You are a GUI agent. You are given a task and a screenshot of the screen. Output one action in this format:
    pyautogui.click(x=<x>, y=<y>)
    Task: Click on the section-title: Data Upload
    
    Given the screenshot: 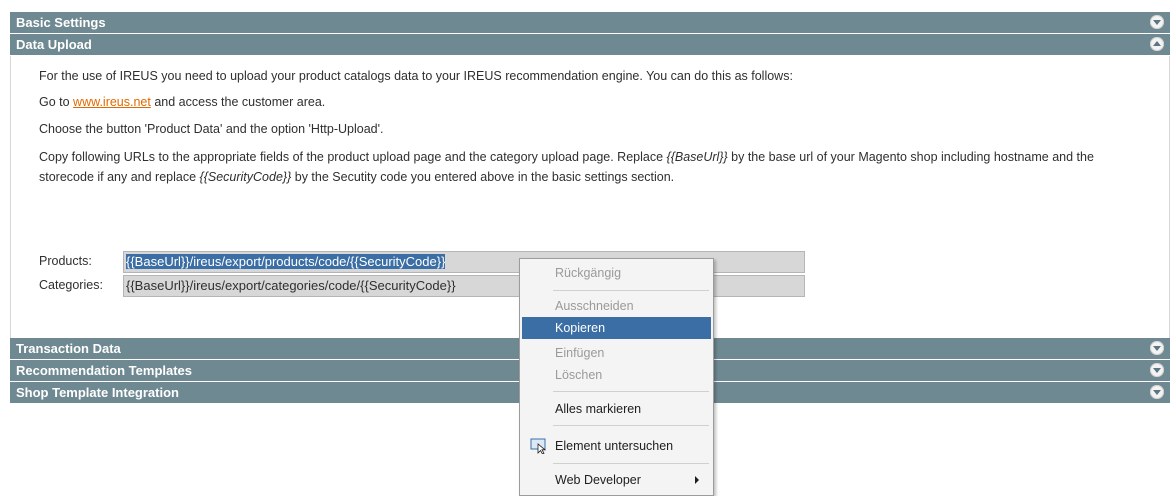 What is the action you would take?
    pyautogui.click(x=54, y=44)
    